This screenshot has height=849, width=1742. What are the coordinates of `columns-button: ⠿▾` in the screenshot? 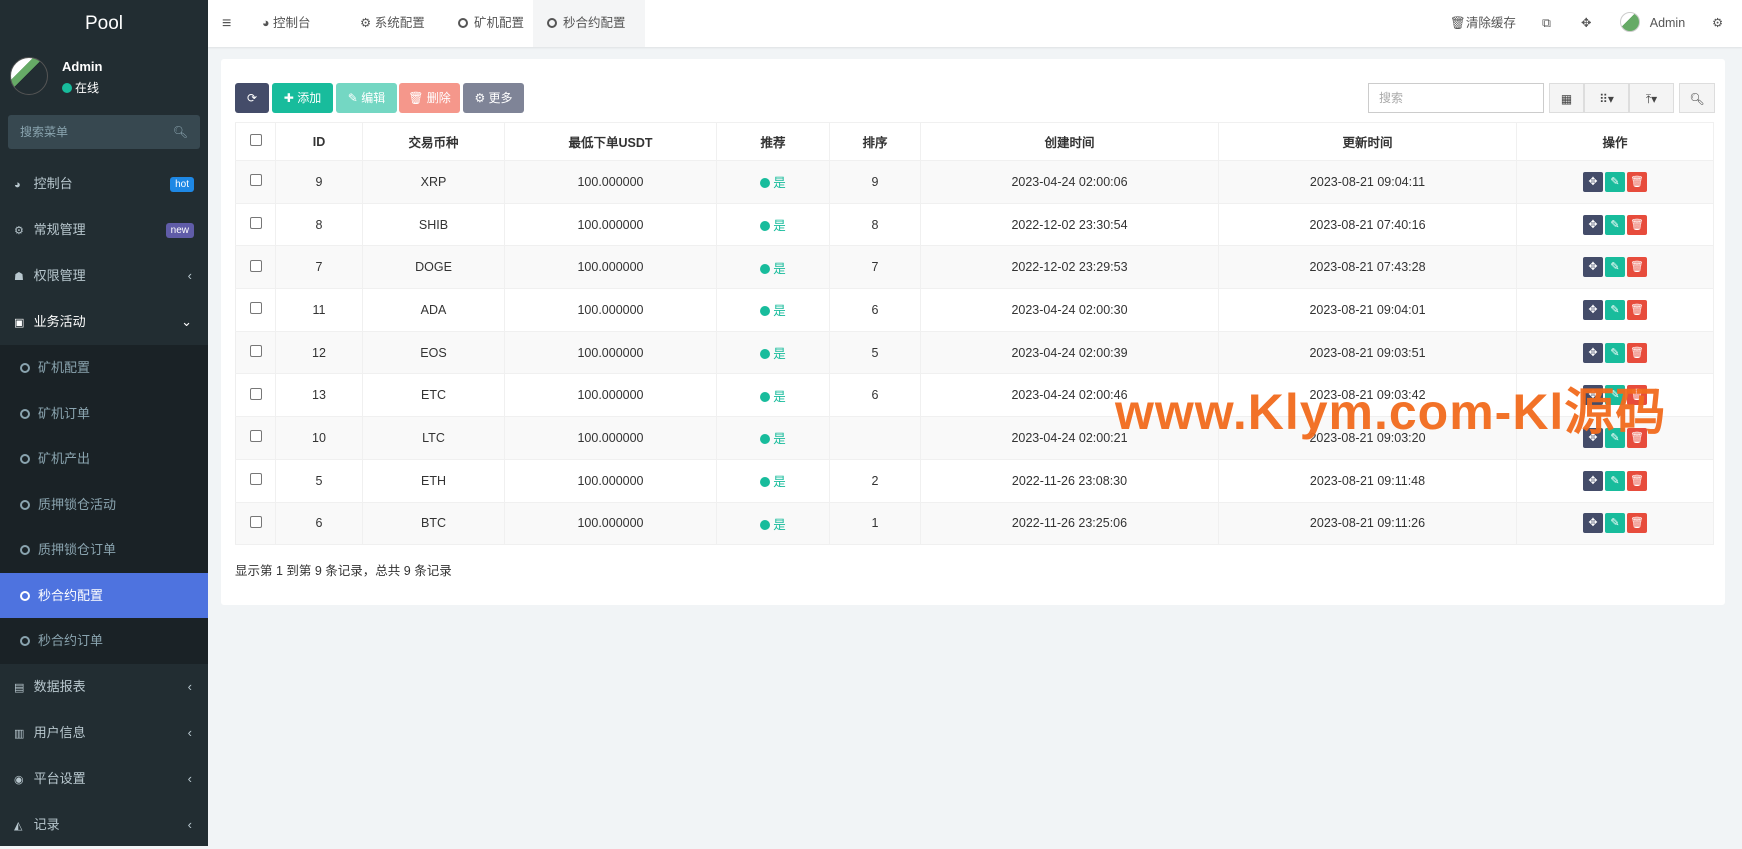 It's located at (1606, 98).